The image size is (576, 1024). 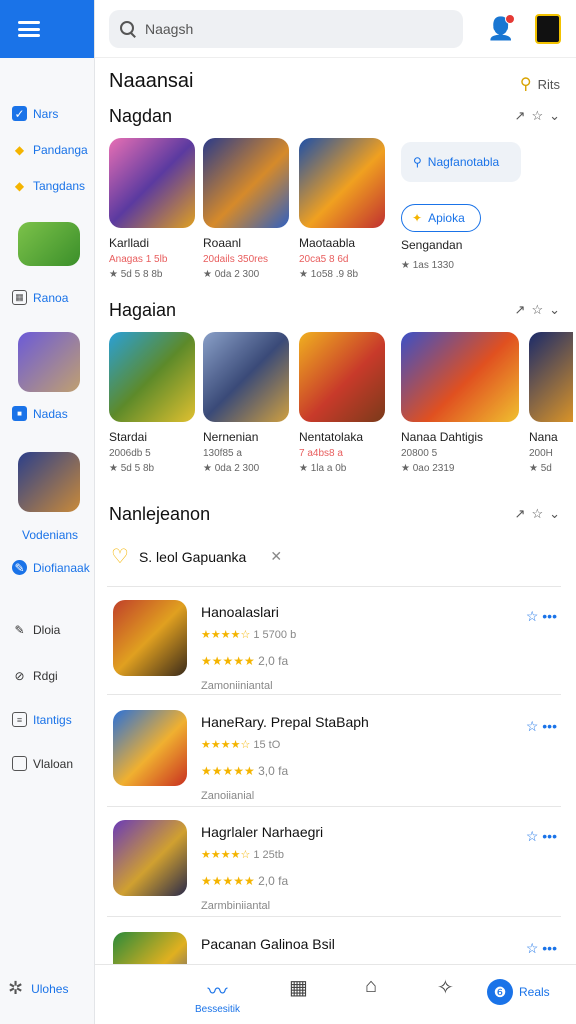 What do you see at coordinates (551, 403) in the screenshot?
I see `app-card: Nana 200H ★ 5d` at bounding box center [551, 403].